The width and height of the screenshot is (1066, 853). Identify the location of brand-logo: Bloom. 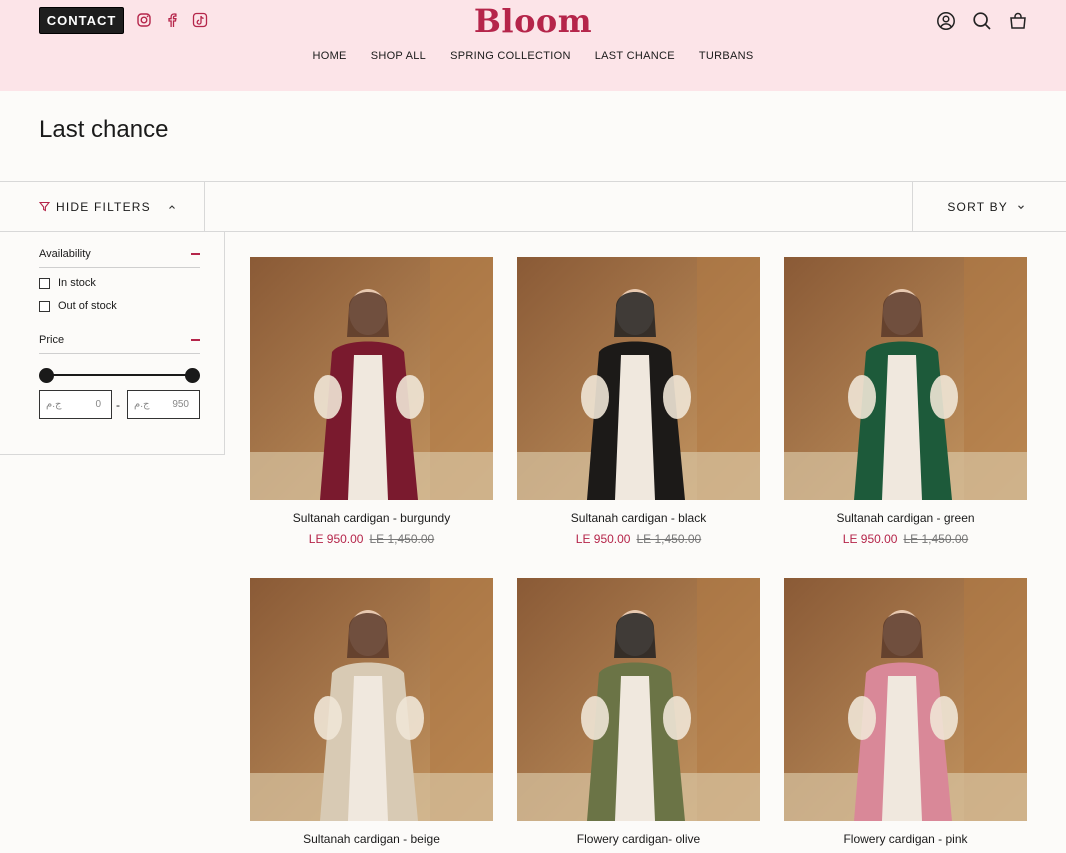
(533, 21).